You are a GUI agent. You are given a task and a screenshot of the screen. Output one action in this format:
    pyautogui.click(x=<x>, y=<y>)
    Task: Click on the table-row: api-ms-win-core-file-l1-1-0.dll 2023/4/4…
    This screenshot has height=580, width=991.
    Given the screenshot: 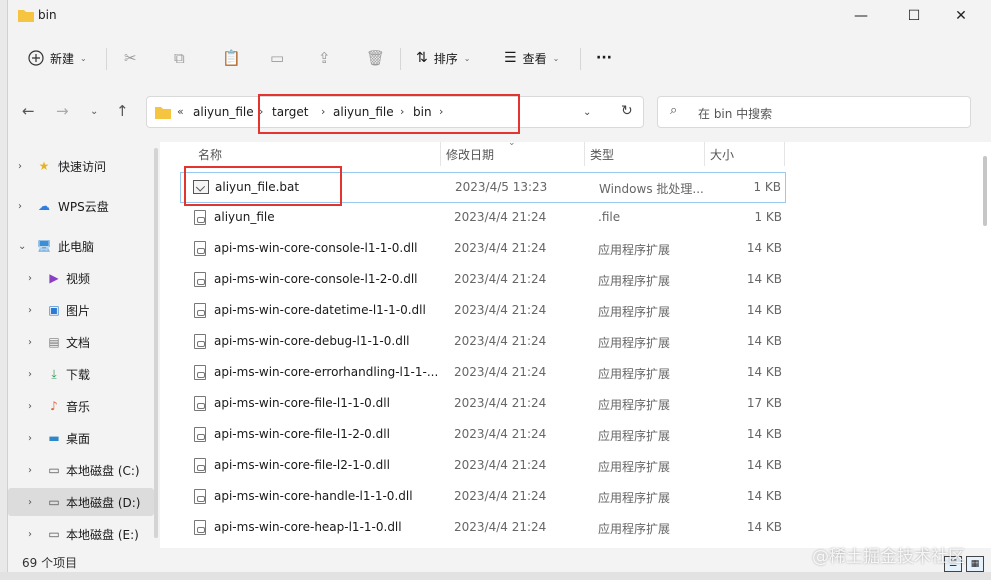 What is the action you would take?
    pyautogui.click(x=483, y=404)
    